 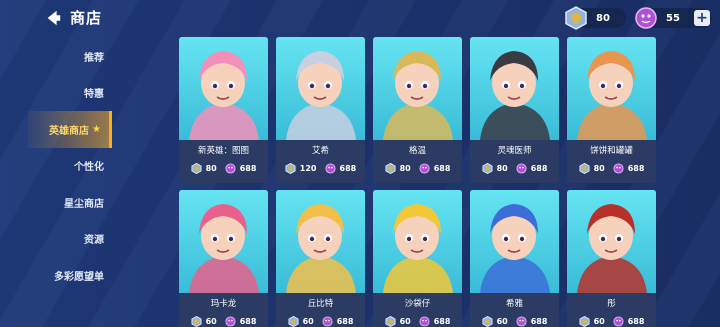 I want to click on hero-name: 丘比特, so click(x=320, y=304).